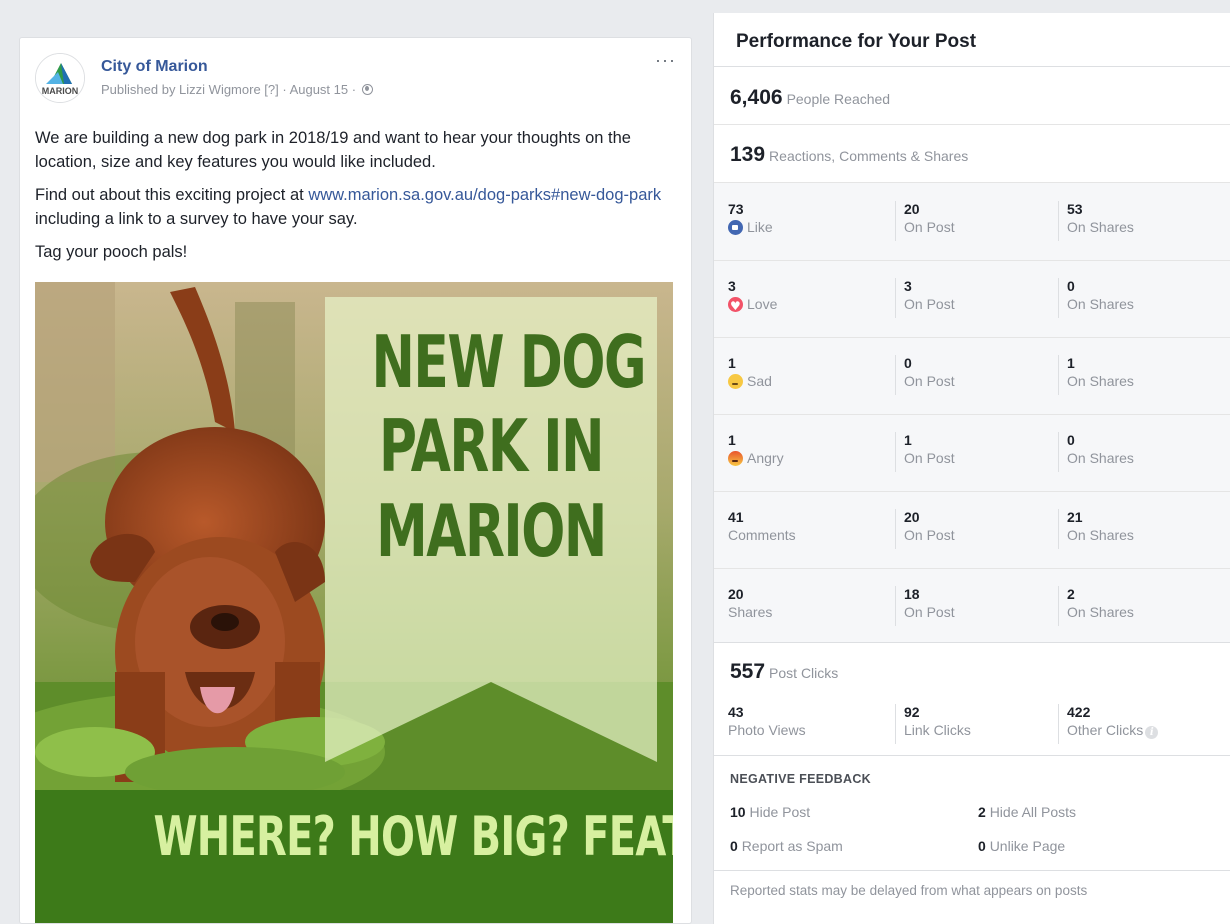 Image resolution: width=1230 pixels, height=924 pixels. I want to click on photo-views-cell: 43 Photo Views, so click(767, 722).